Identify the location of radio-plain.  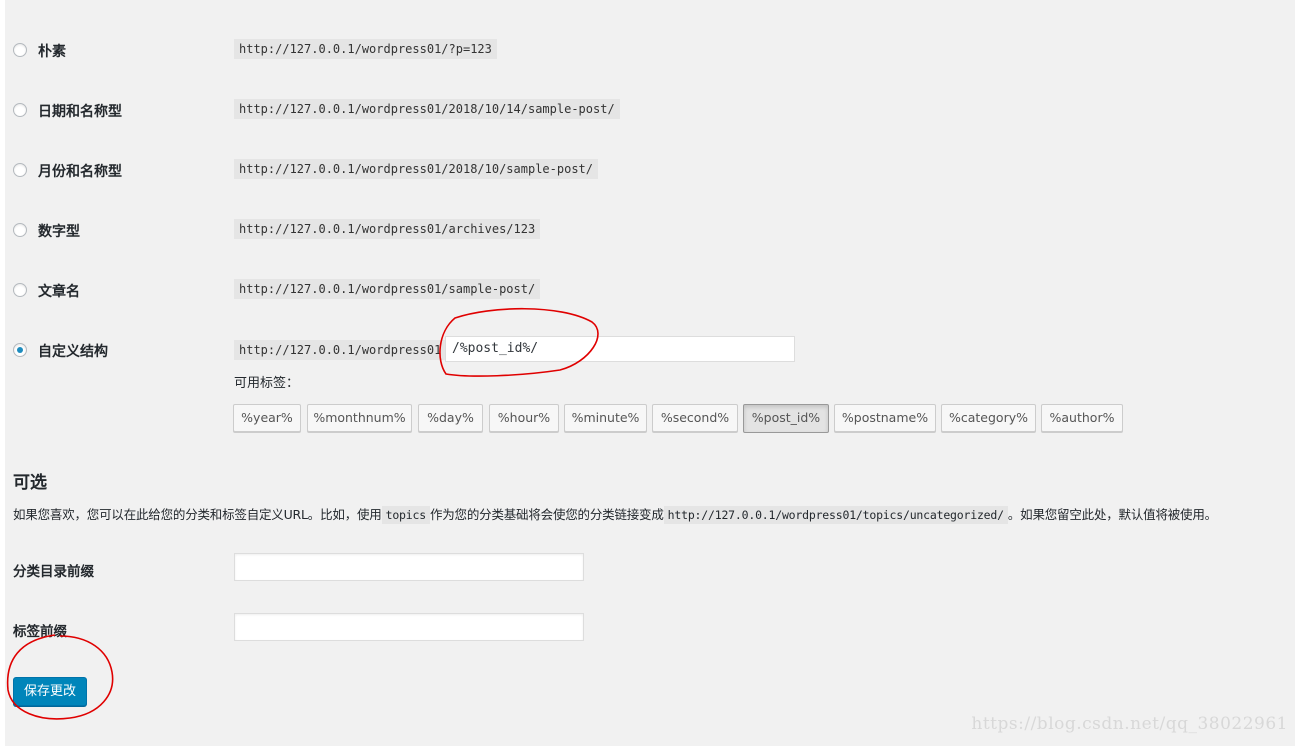
(20, 50).